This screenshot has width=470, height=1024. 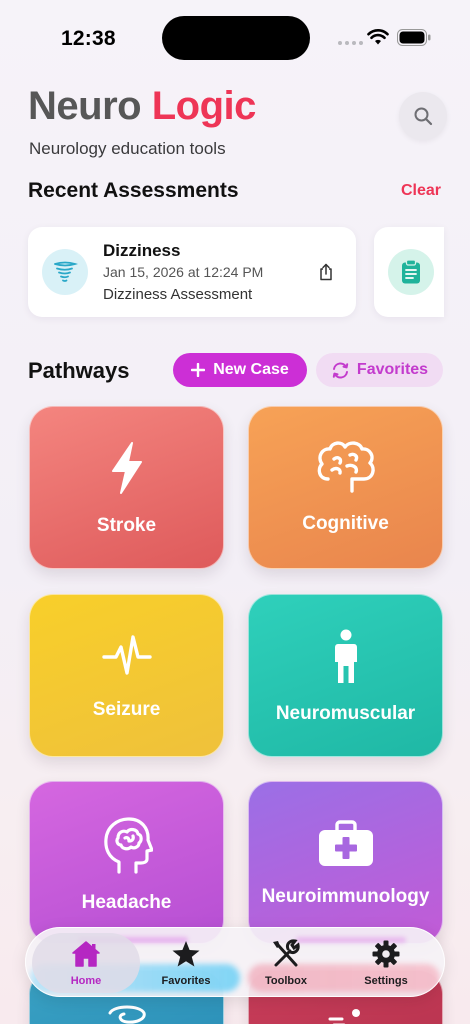 What do you see at coordinates (127, 1014) in the screenshot?
I see `spiral-icon` at bounding box center [127, 1014].